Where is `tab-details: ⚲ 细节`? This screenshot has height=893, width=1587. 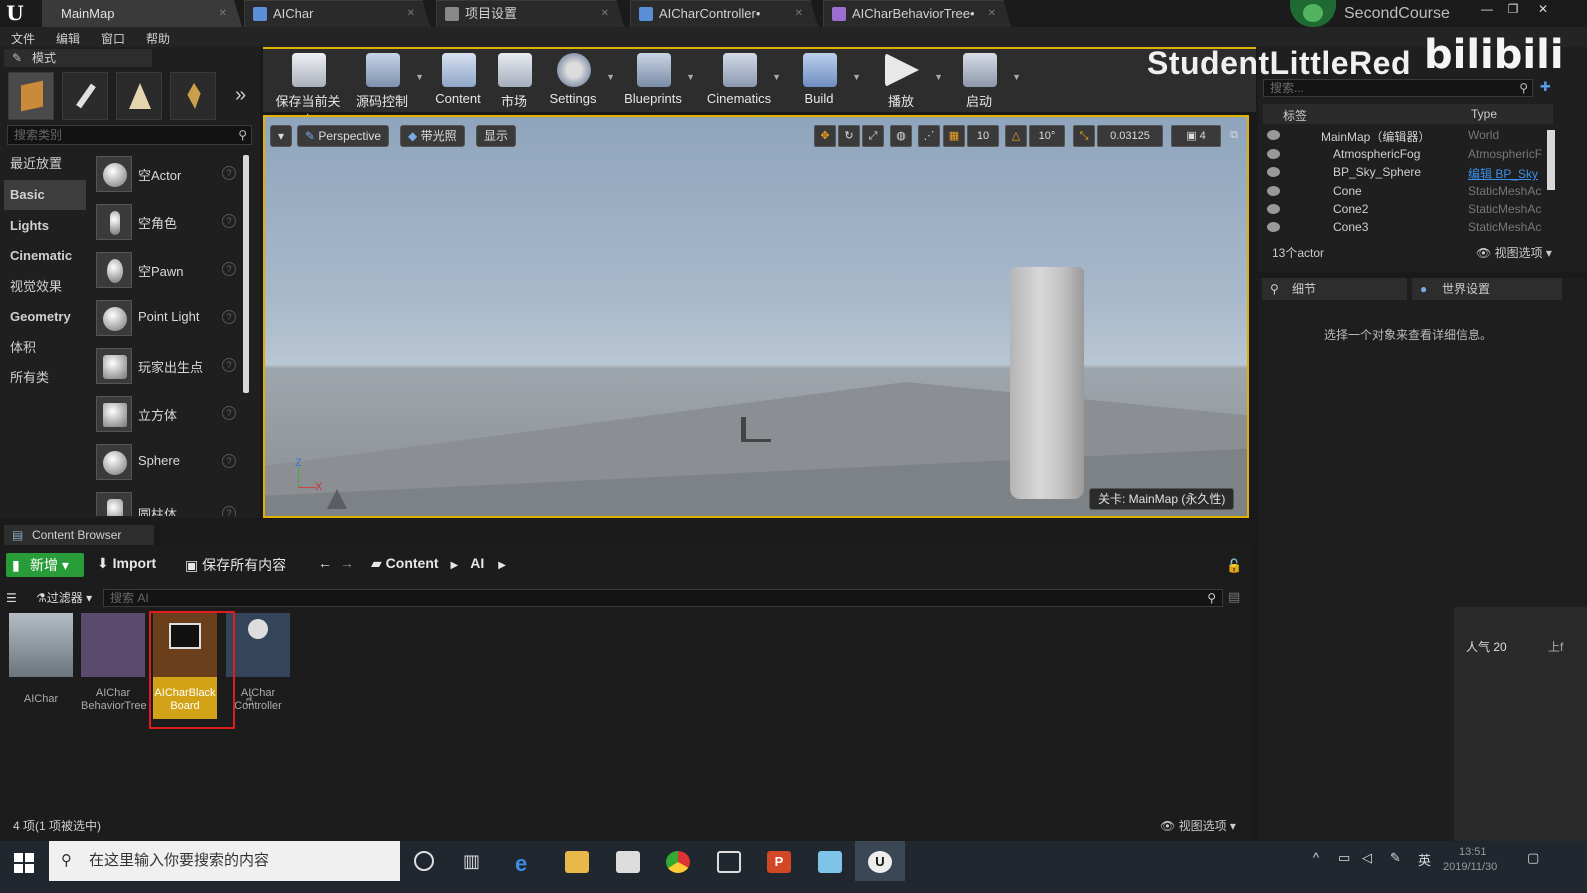 tab-details: ⚲ 细节 is located at coordinates (1334, 289).